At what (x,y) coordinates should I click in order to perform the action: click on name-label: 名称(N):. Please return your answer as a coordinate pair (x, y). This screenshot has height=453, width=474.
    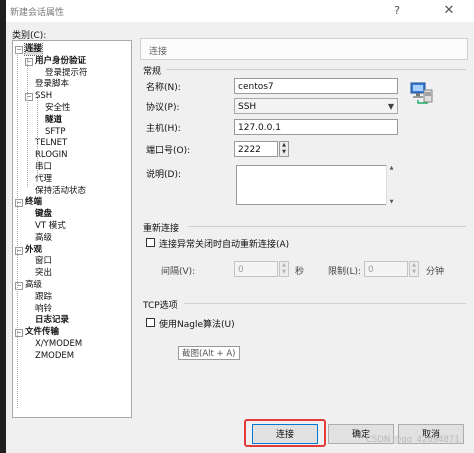
    Looking at the image, I should click on (163, 88).